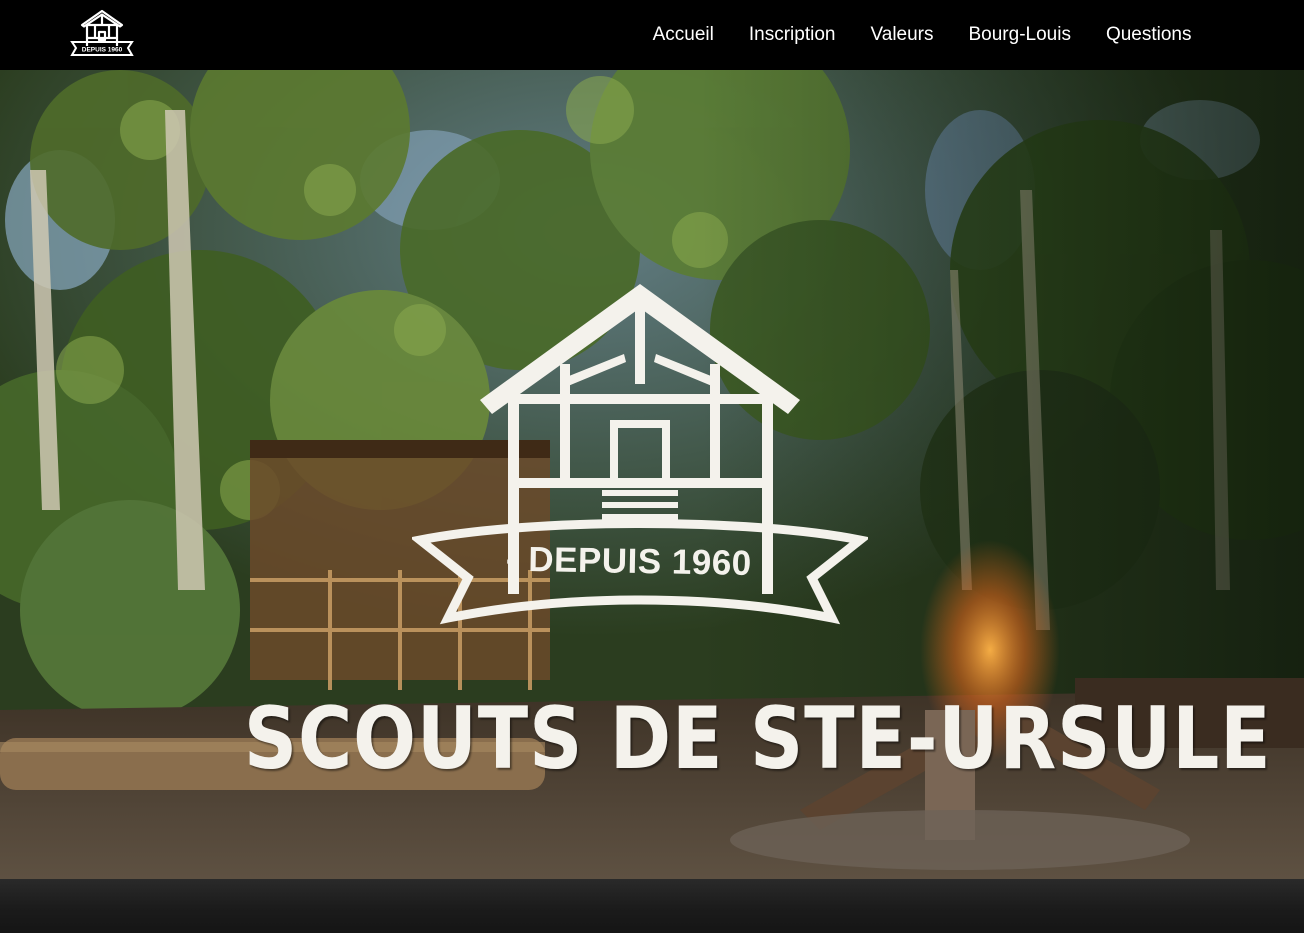 This screenshot has width=1304, height=933. Describe the element at coordinates (757, 738) in the screenshot. I see `hero-title: SCOUTS DE STE-URSULE` at that location.